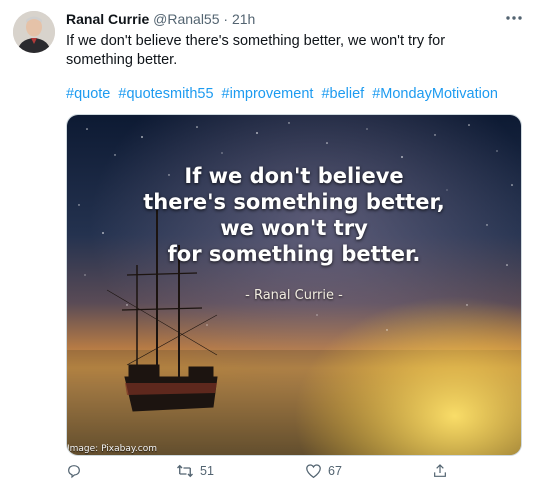 The image size is (540, 485). I want to click on quote-line: for something better., so click(294, 254).